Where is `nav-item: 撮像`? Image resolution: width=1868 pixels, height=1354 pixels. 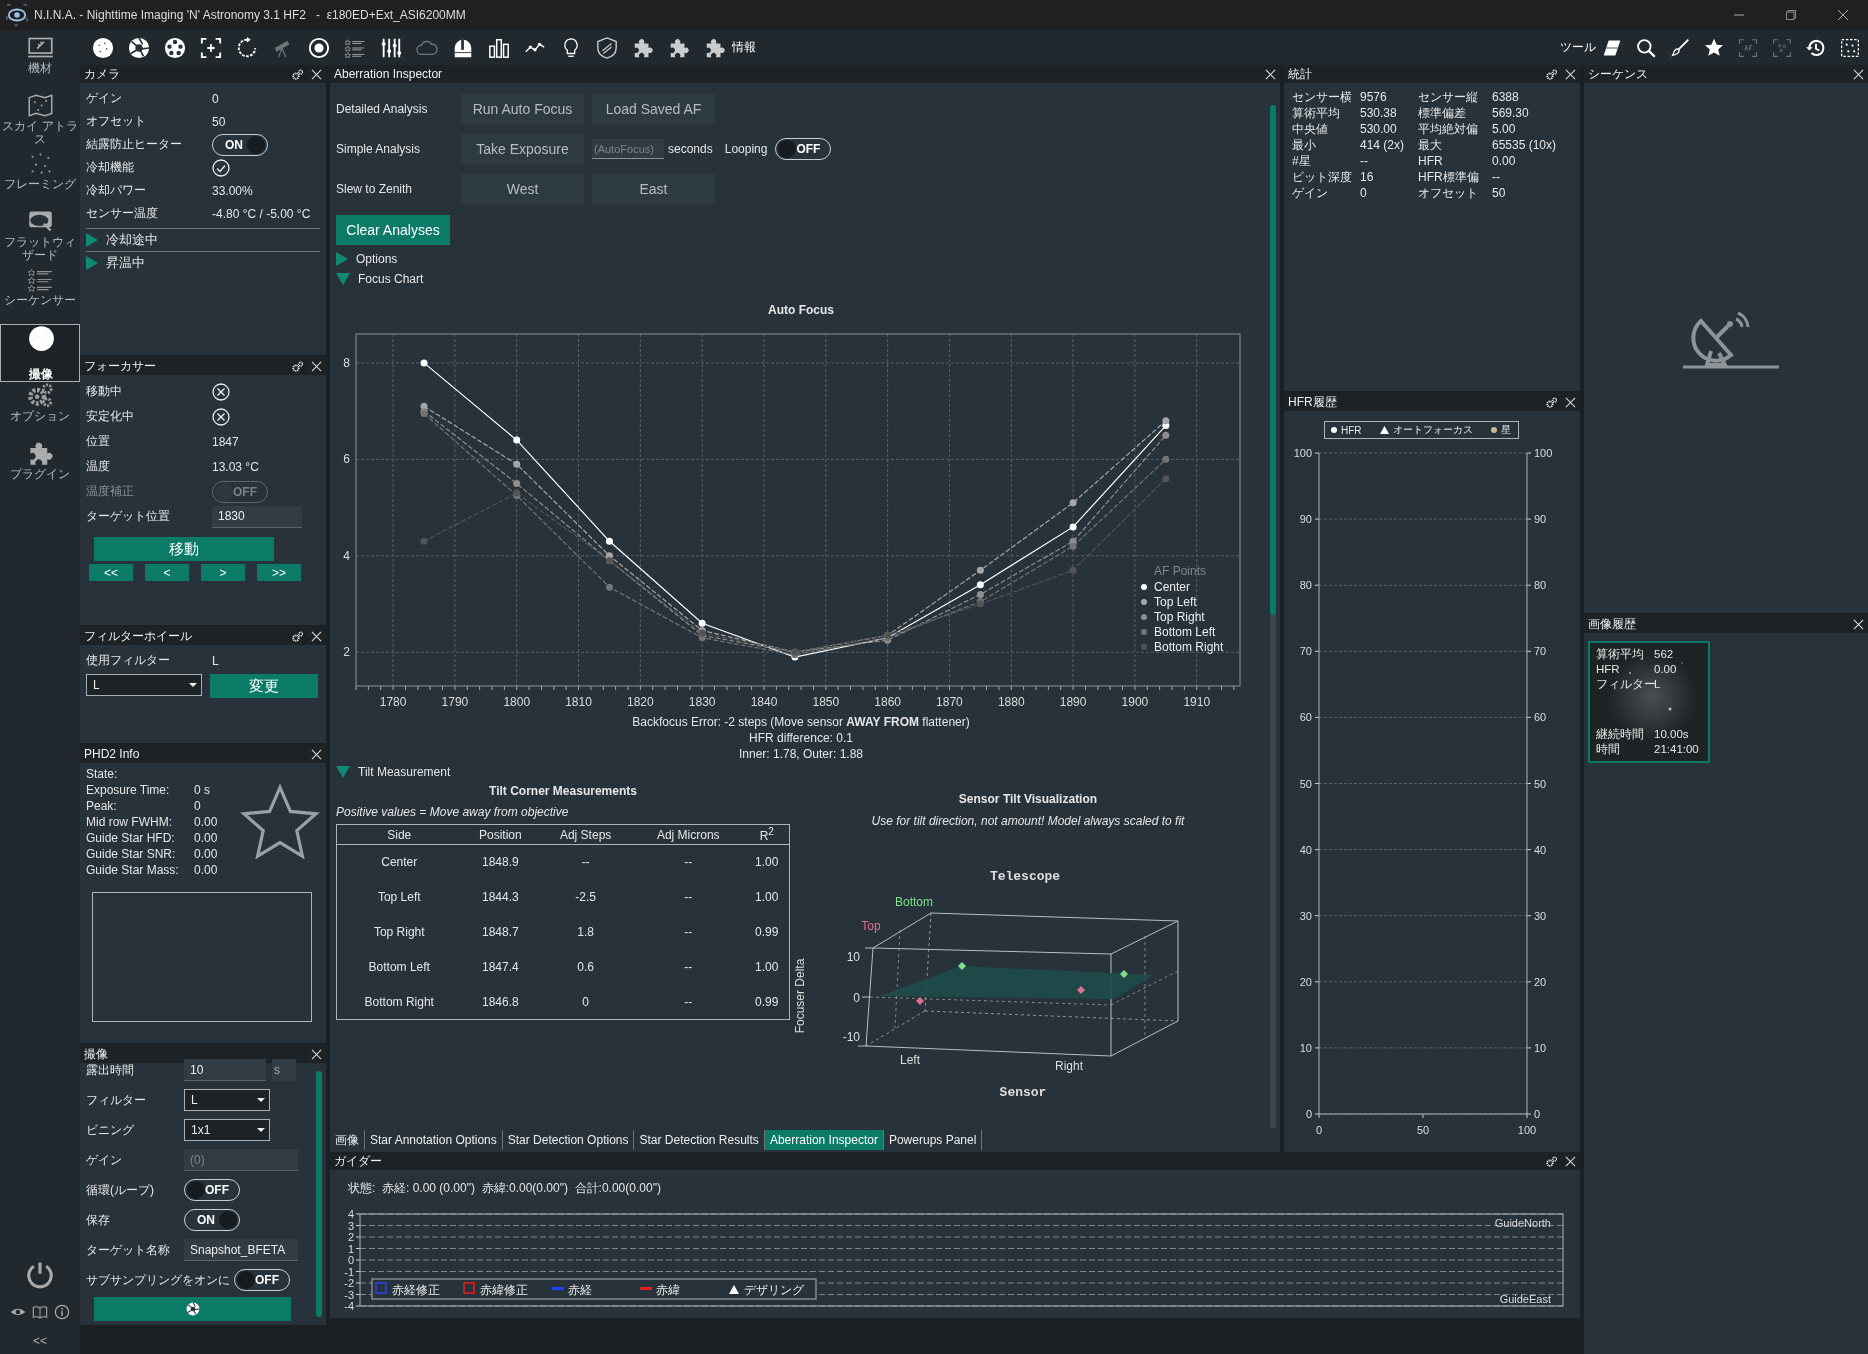 nav-item: 撮像 is located at coordinates (40, 353).